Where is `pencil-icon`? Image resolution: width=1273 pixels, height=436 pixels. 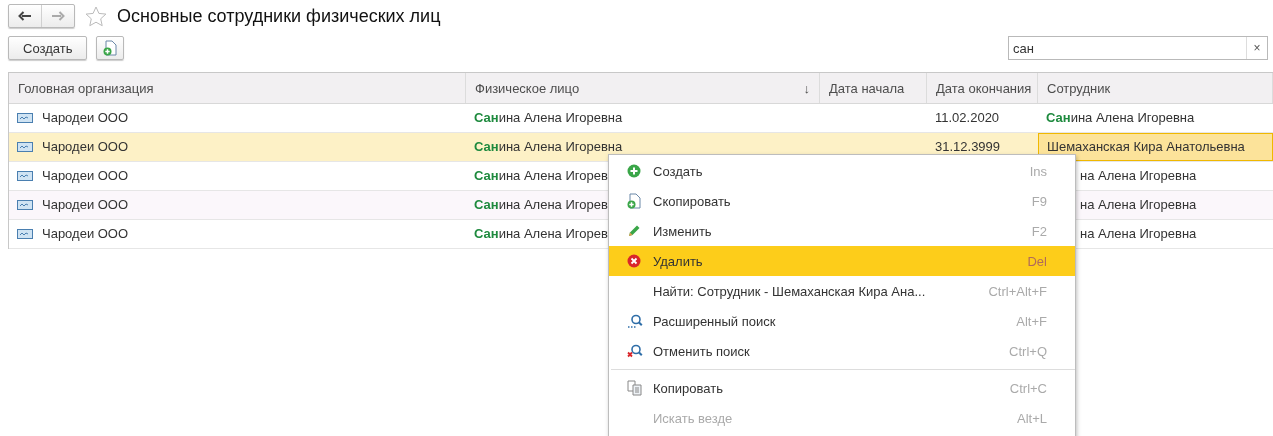
pencil-icon is located at coordinates (634, 231).